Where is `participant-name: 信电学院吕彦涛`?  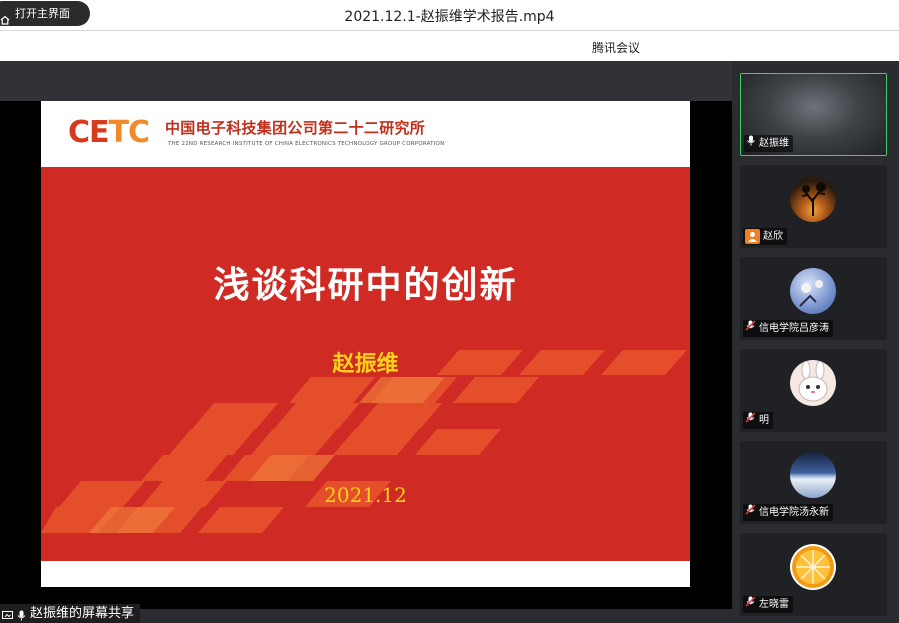 participant-name: 信电学院吕彦涛 is located at coordinates (794, 328).